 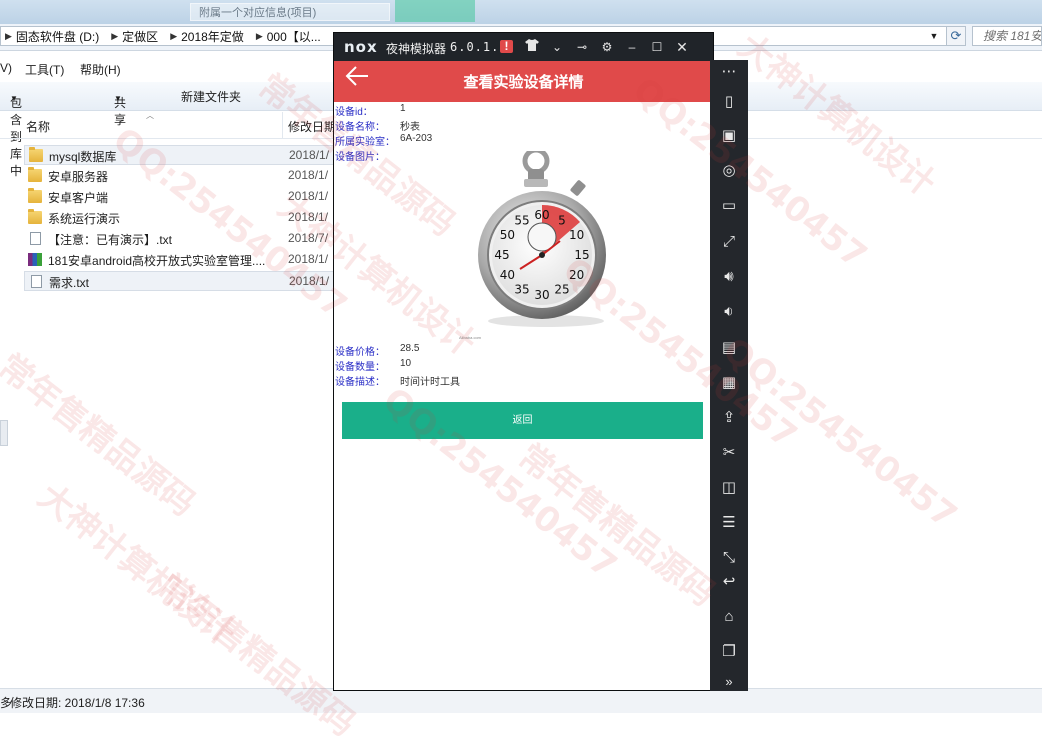 I want to click on column-header-name: 名称, so click(x=38, y=126).